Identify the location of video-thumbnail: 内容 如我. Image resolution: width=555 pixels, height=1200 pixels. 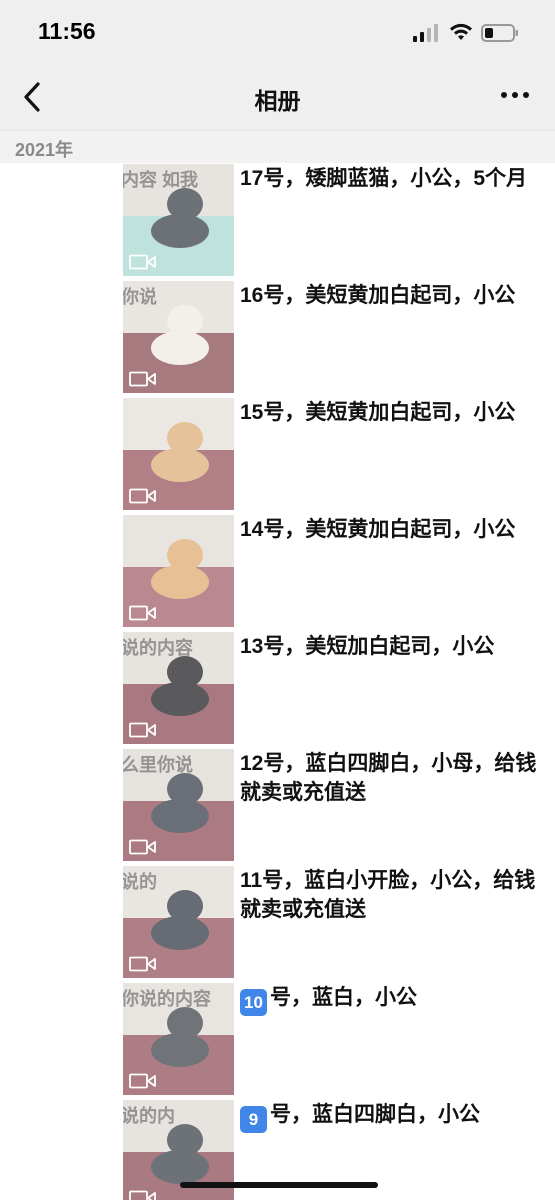
(178, 220).